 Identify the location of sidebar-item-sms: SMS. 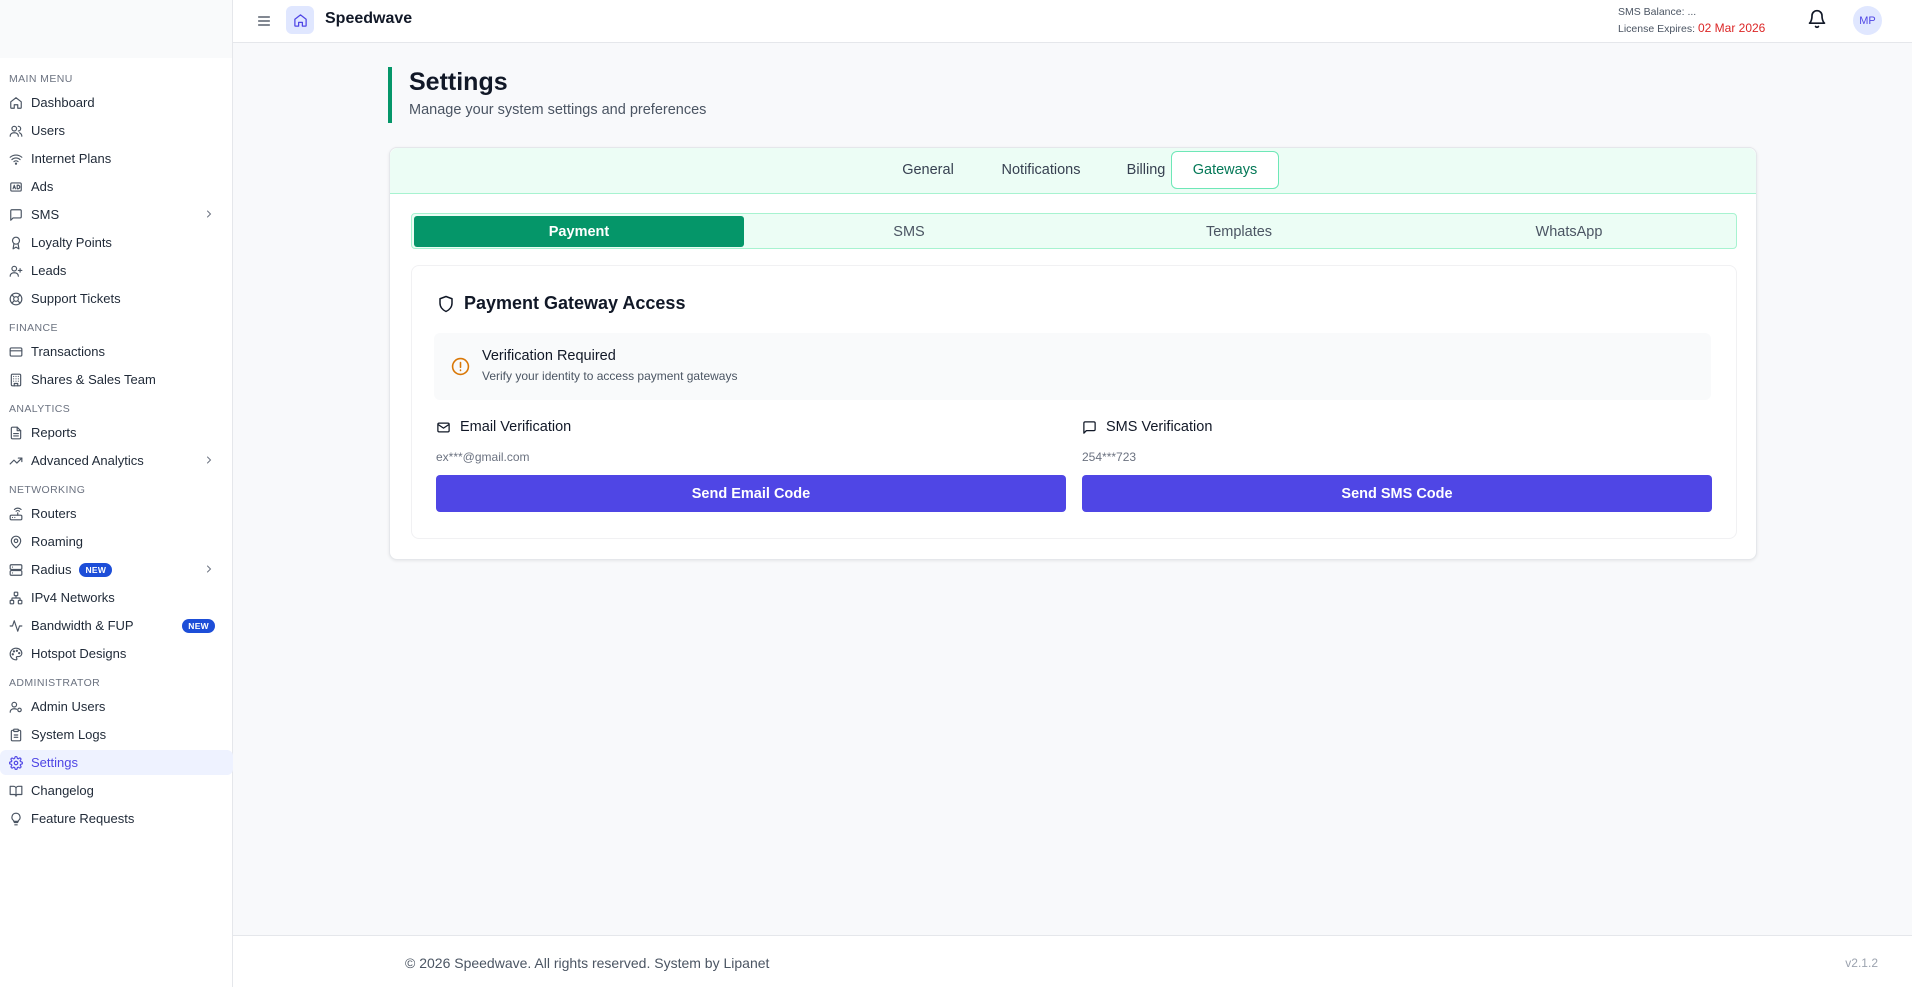
(116, 214).